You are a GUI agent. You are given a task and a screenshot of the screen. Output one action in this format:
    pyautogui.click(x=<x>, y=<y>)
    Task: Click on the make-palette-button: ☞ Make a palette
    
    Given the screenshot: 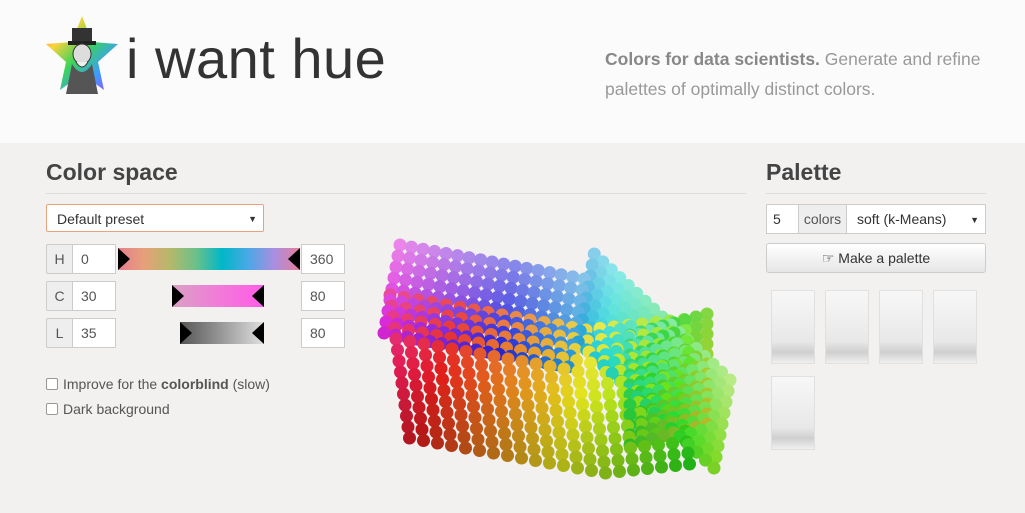 What is the action you would take?
    pyautogui.click(x=876, y=258)
    